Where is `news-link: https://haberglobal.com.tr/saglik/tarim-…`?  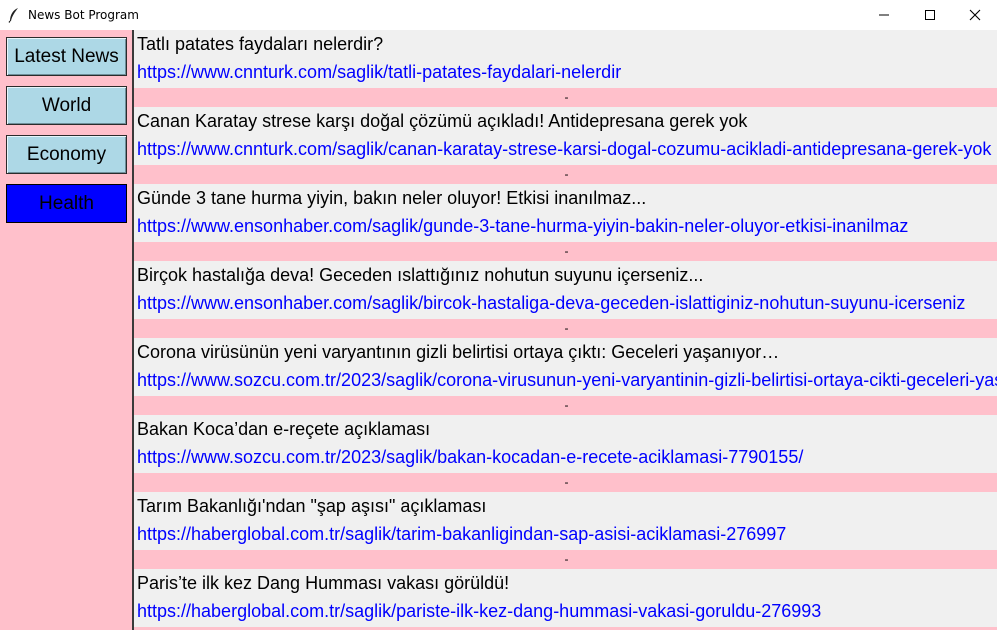
news-link: https://haberglobal.com.tr/saglik/tarim-… is located at coordinates (565, 535).